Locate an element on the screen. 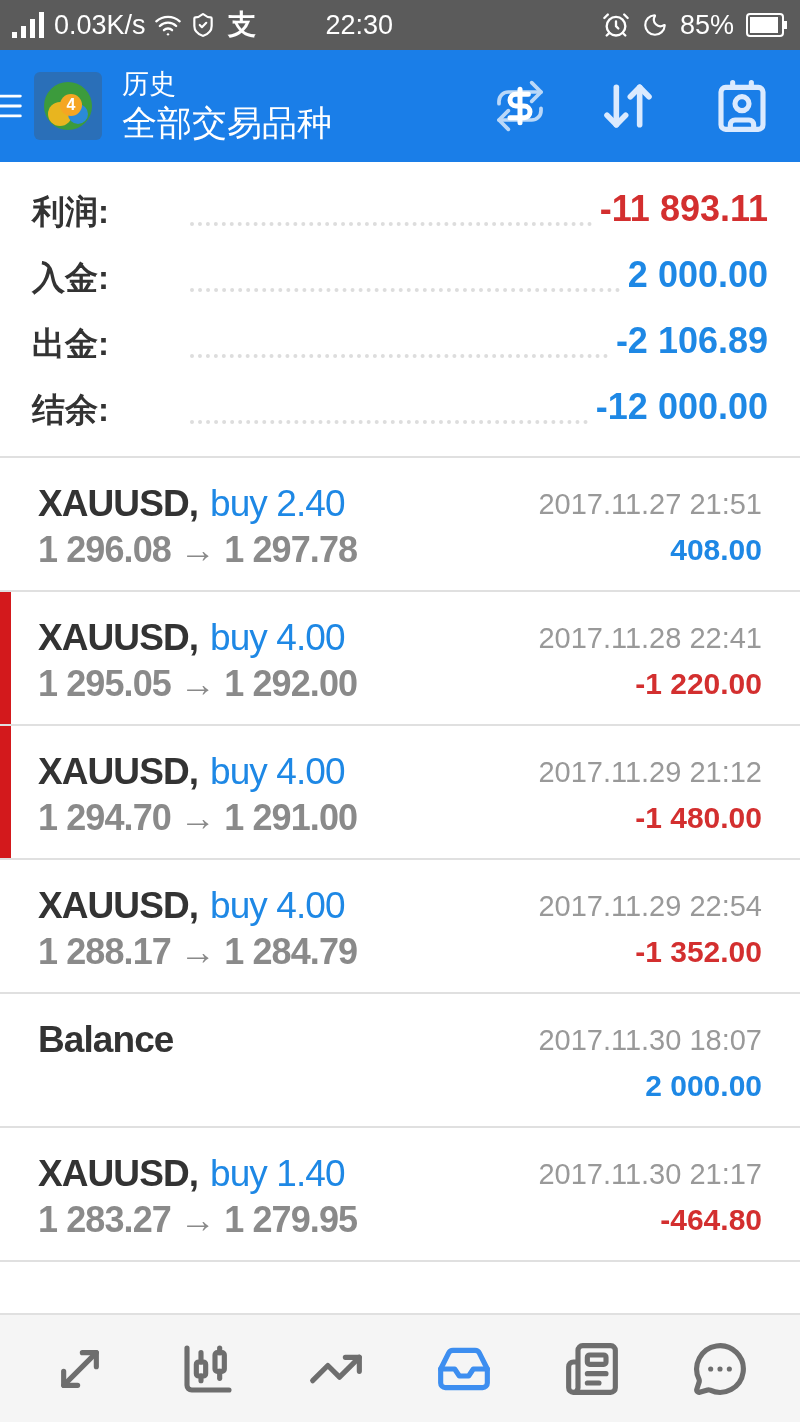 This screenshot has width=800, height=1422. trade-type: buy 2.40 is located at coordinates (277, 504).